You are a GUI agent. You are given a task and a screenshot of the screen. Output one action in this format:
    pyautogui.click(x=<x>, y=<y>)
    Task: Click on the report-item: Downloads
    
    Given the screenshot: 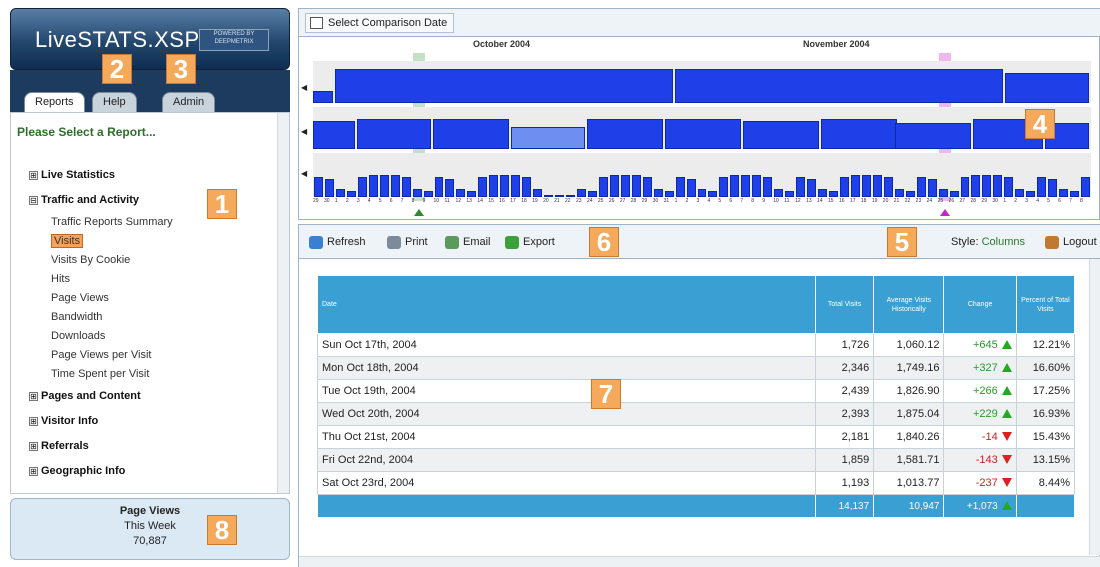 What is the action you would take?
    pyautogui.click(x=149, y=336)
    